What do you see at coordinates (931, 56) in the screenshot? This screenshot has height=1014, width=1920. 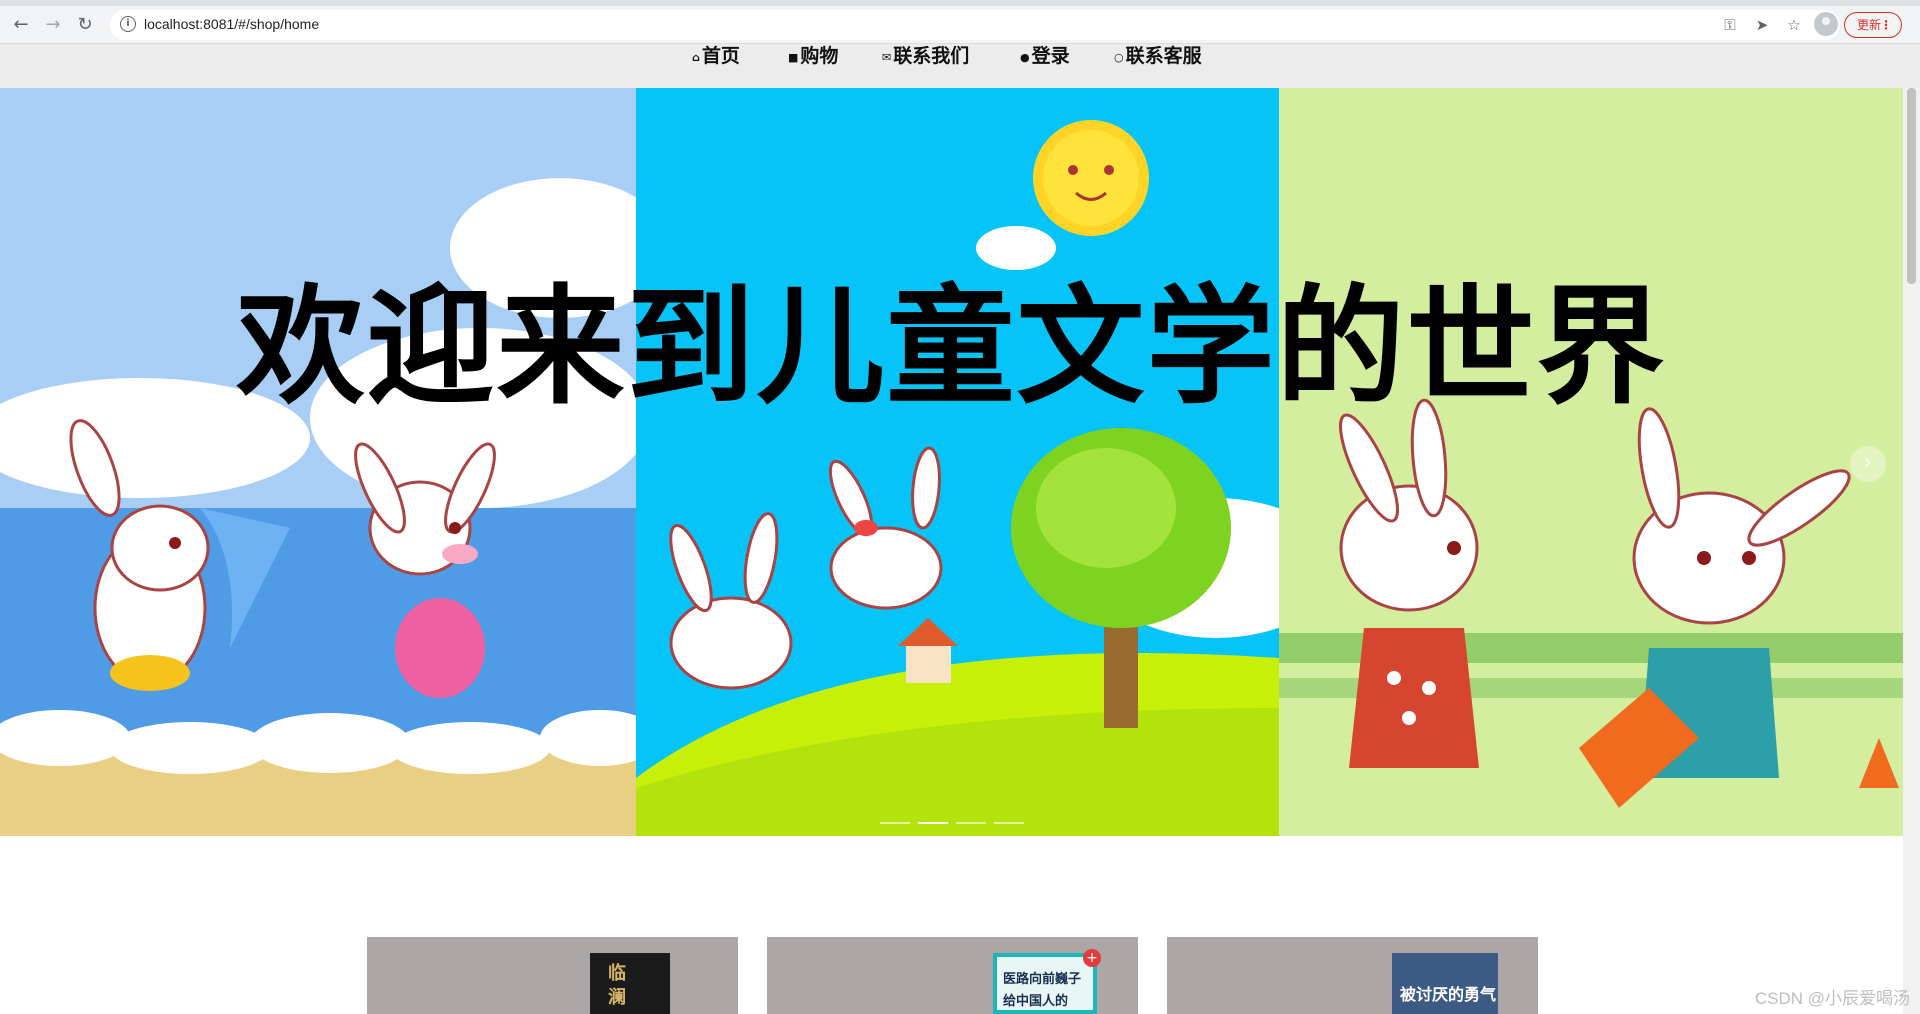 I see `nav-contact-label: 联系我们` at bounding box center [931, 56].